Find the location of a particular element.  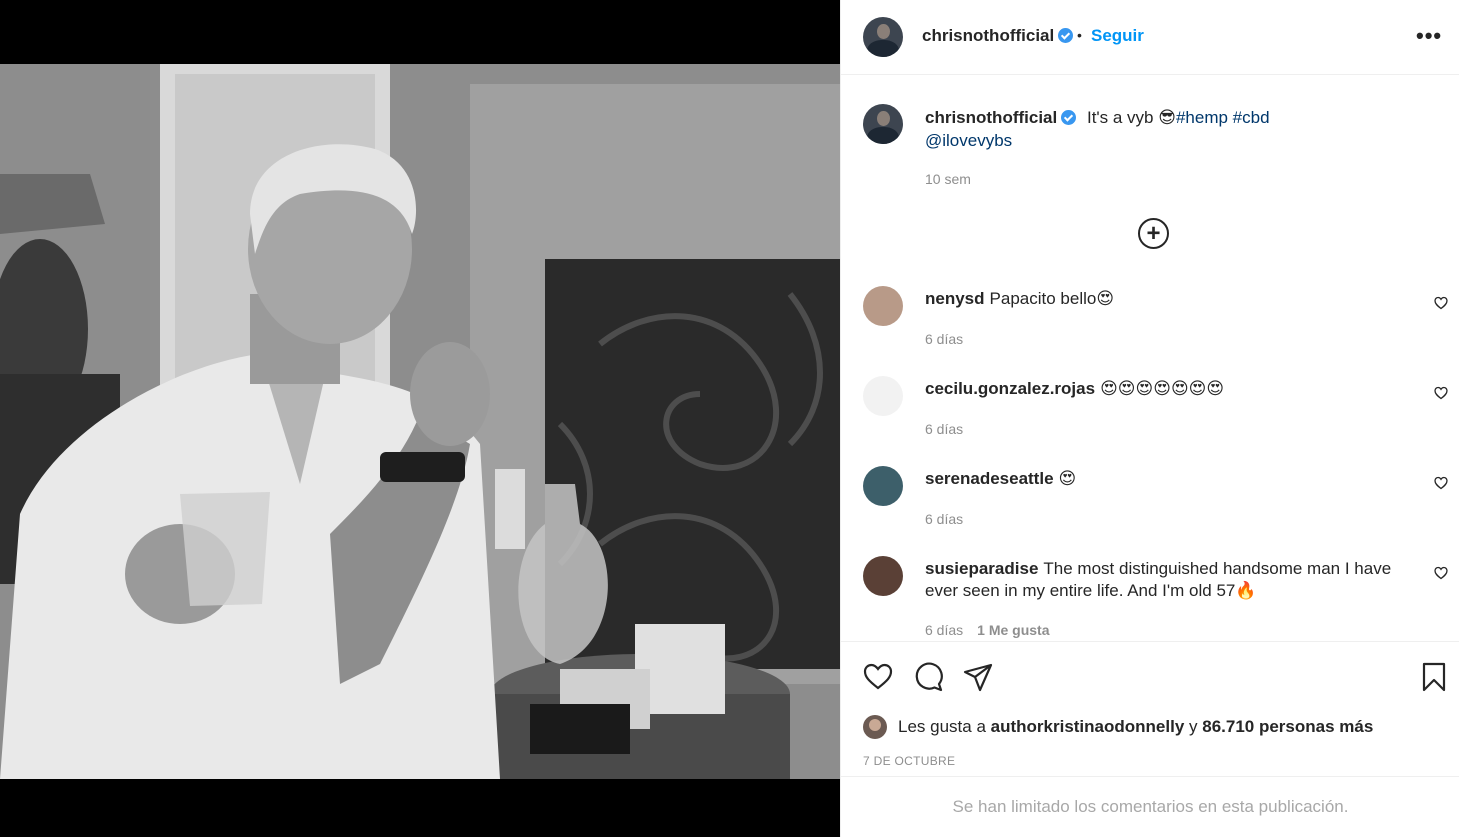

post-header: chrisnothofficial • Seguir ••• is located at coordinates (1150, 37).